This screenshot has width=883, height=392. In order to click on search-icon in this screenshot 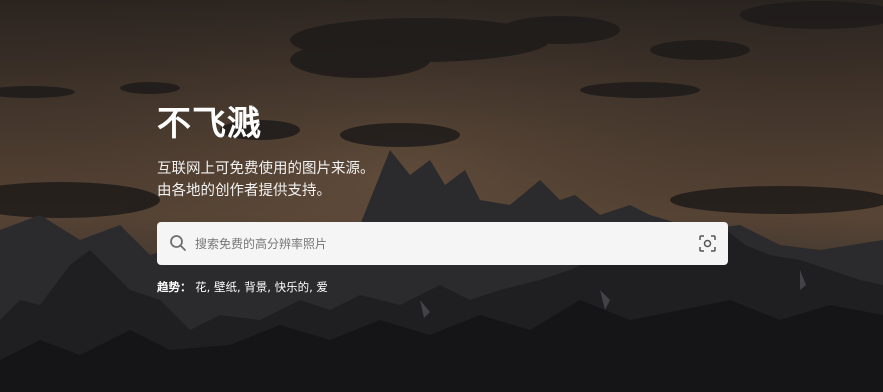, I will do `click(178, 243)`.